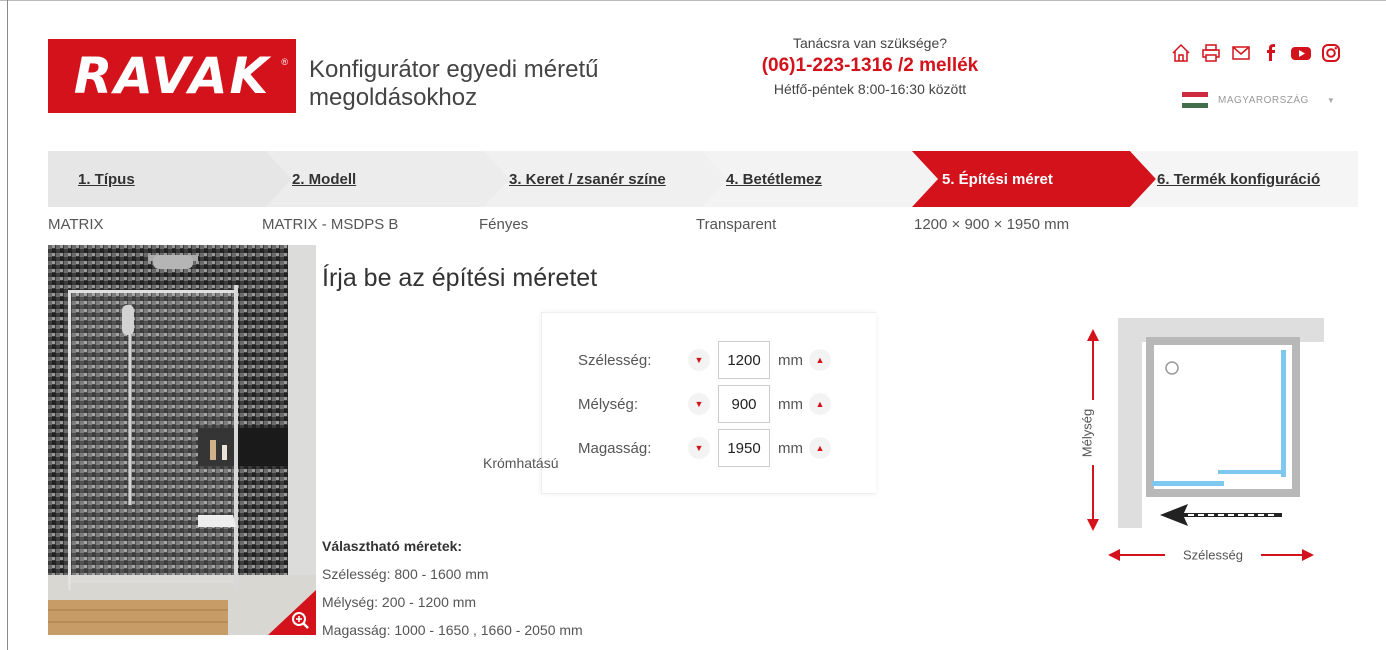 This screenshot has width=1386, height=650. Describe the element at coordinates (1211, 53) in the screenshot. I see `print-icon` at that location.